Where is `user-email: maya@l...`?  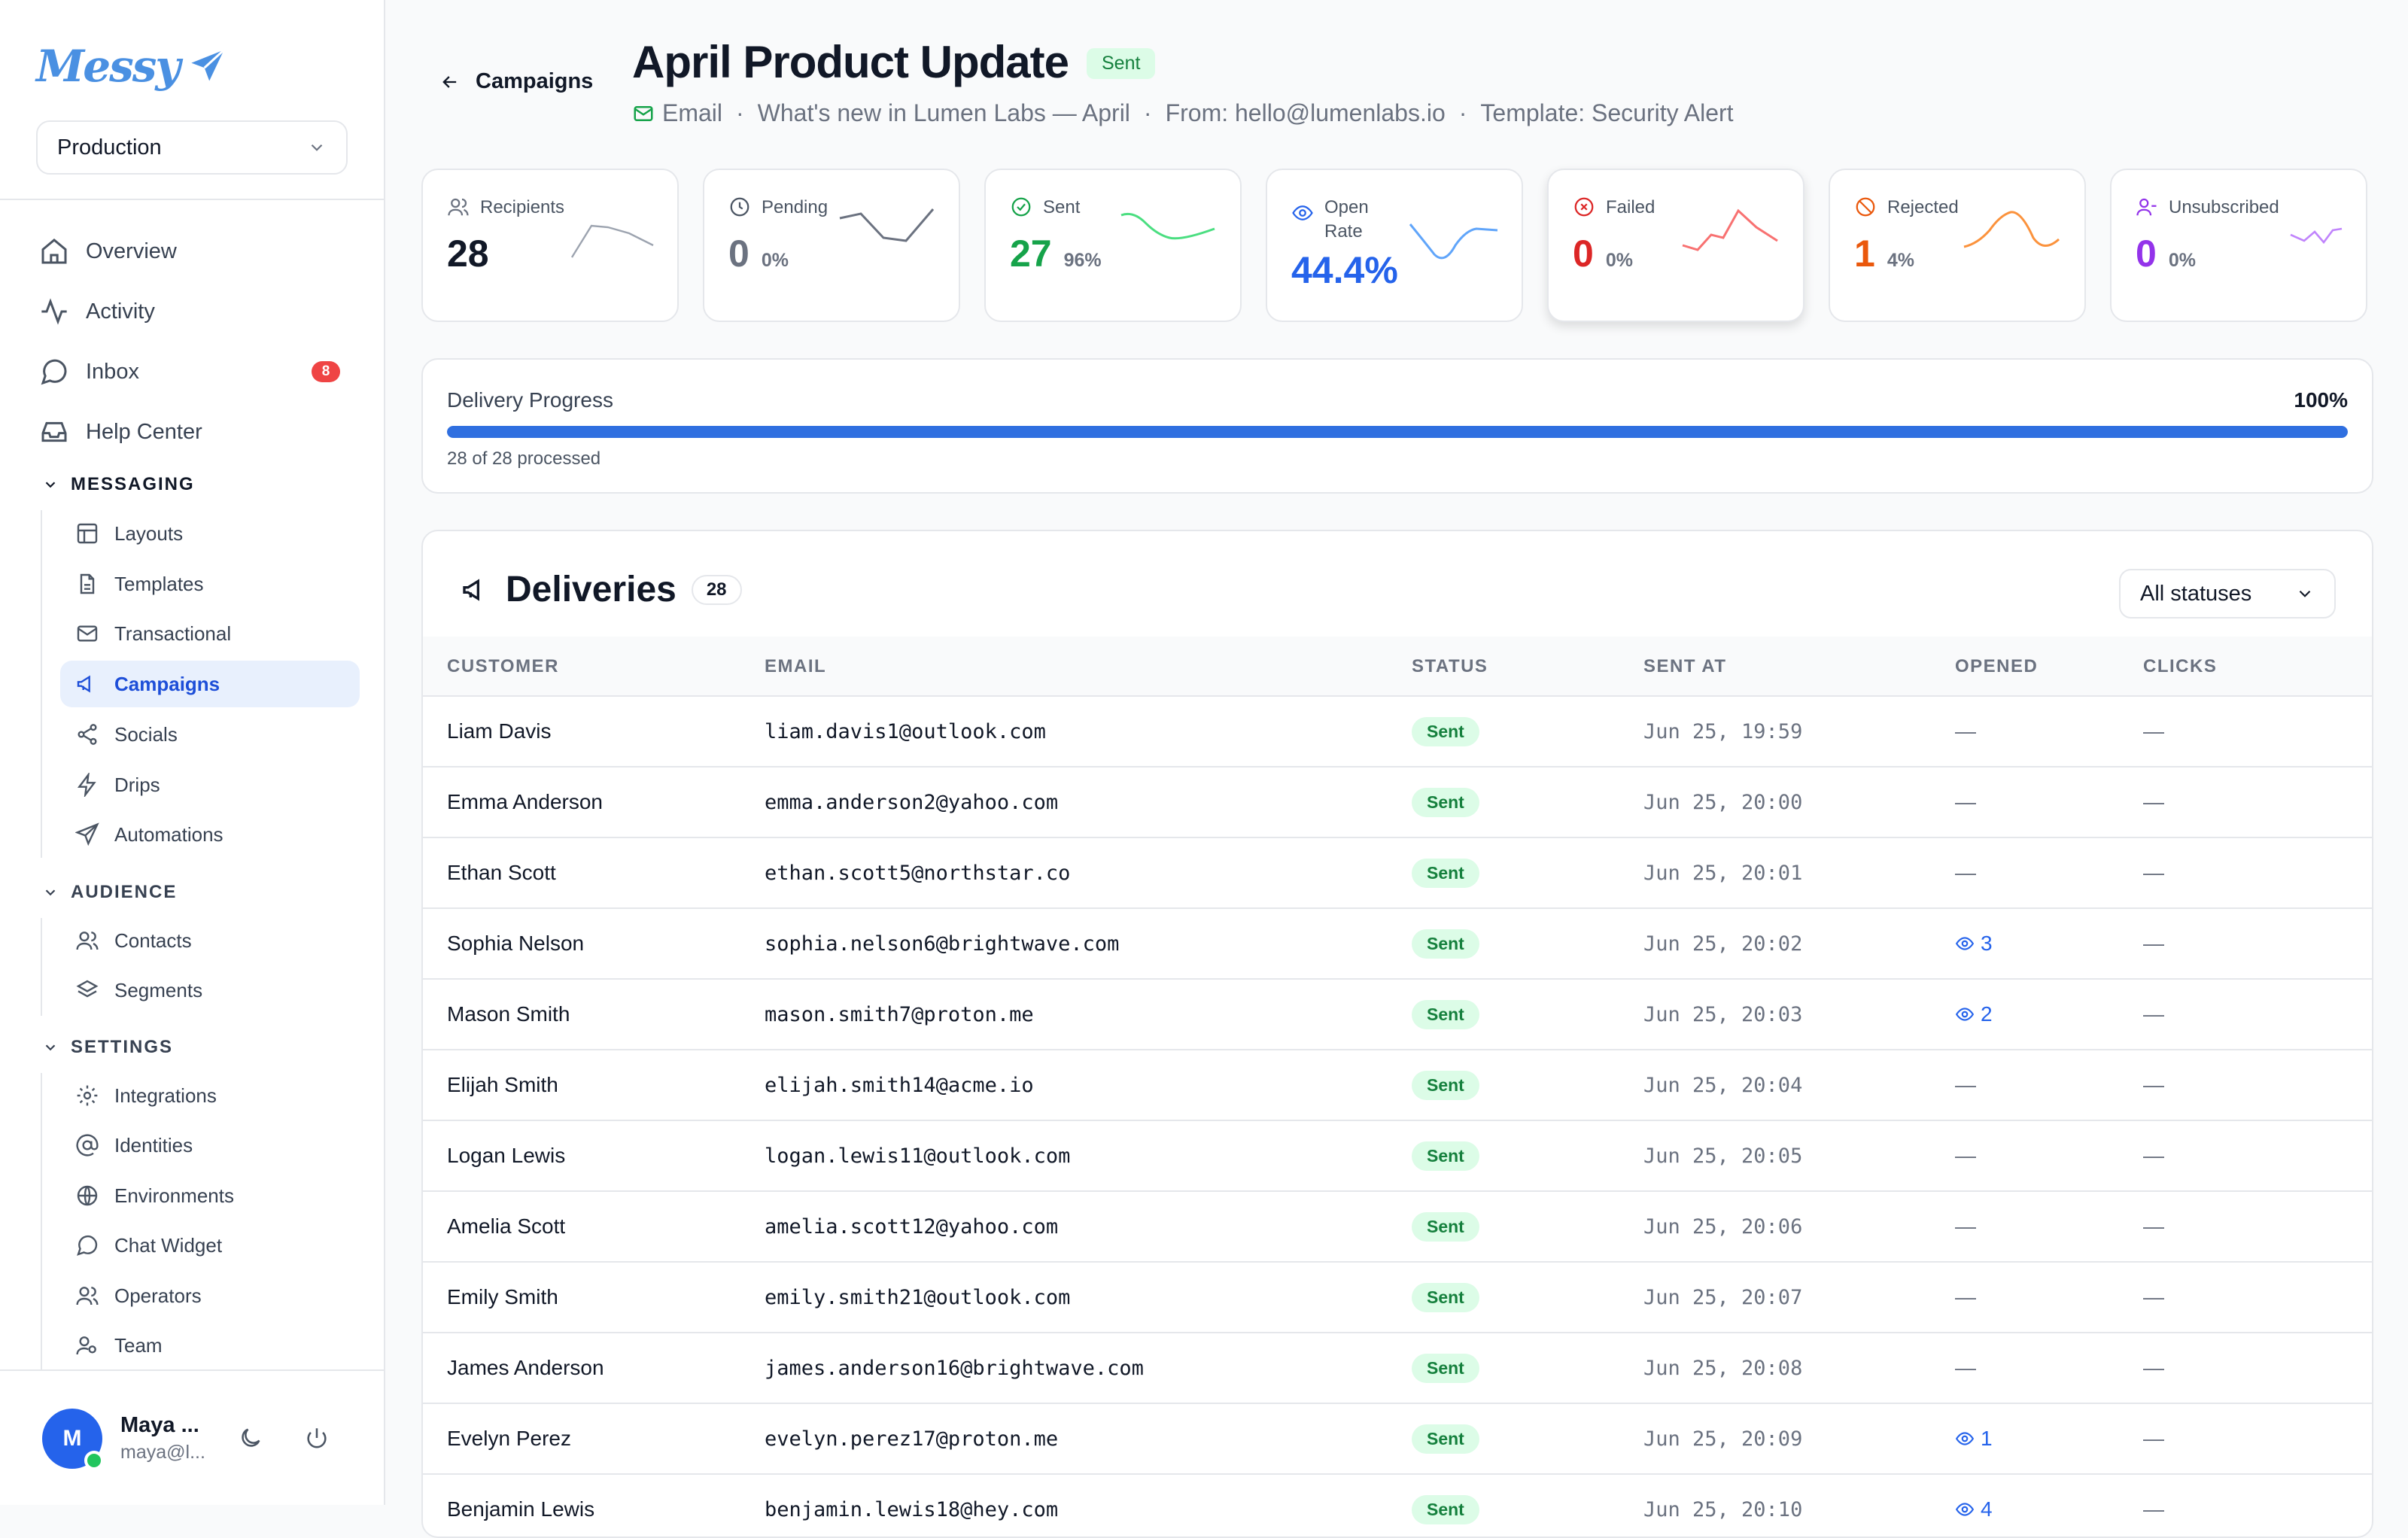 user-email: maya@l... is located at coordinates (162, 1453).